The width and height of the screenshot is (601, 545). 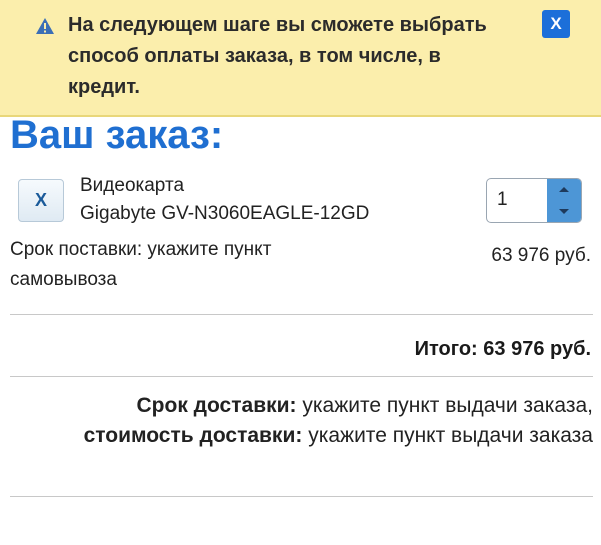 What do you see at coordinates (590, 405) in the screenshot?
I see `summary-comma: ,` at bounding box center [590, 405].